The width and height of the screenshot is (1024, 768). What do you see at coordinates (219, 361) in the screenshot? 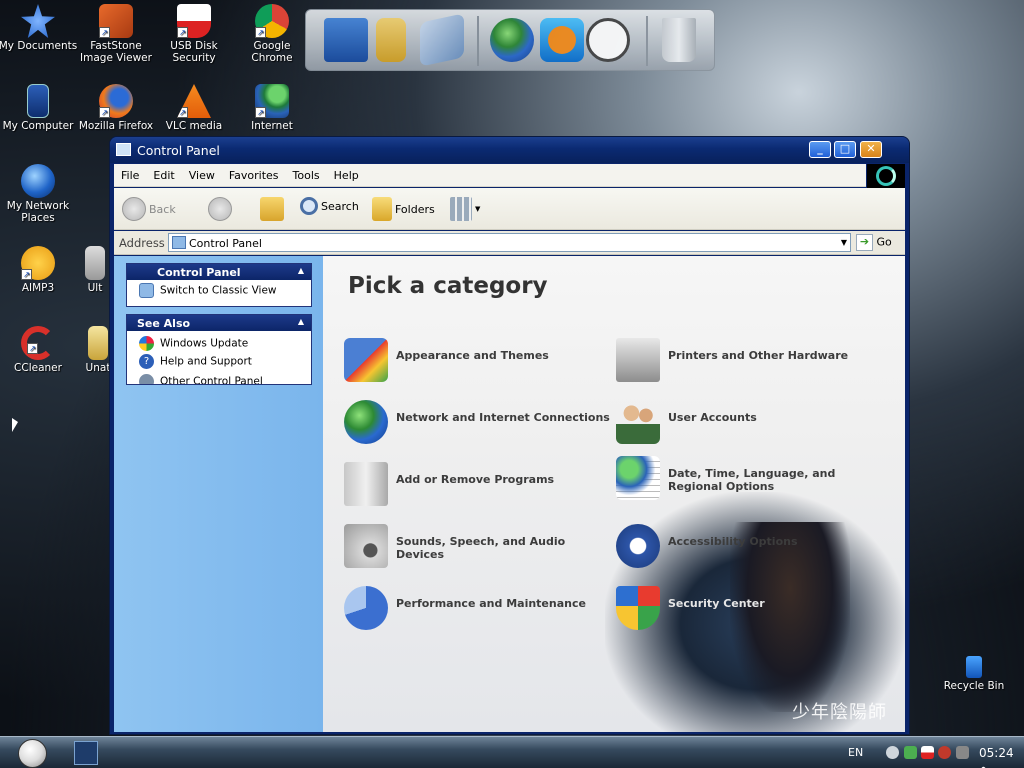
I see `help-support-link: ? Help and Support` at bounding box center [219, 361].